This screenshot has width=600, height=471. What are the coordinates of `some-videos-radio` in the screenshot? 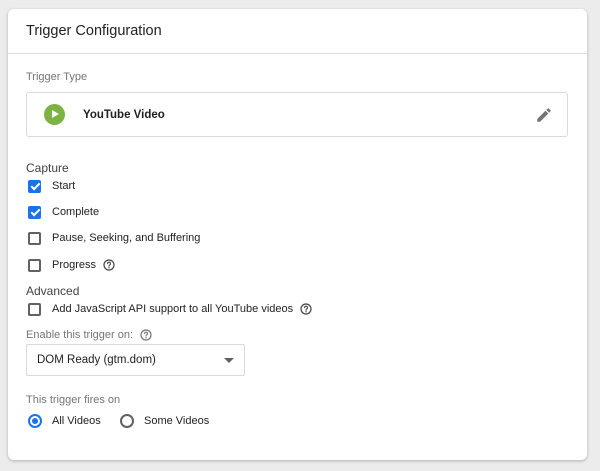 It's located at (127, 421).